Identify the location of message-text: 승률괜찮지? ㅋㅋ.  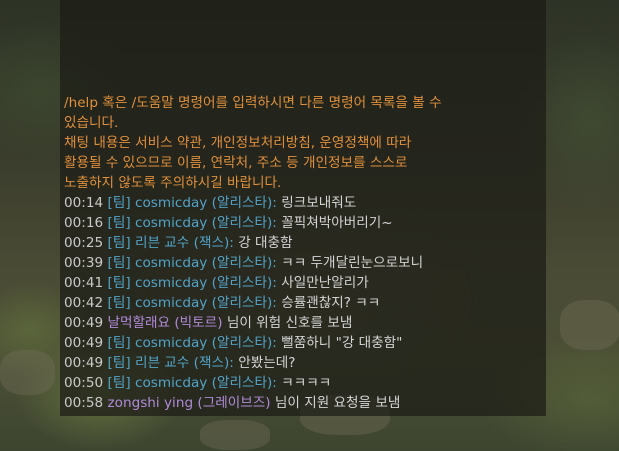
(331, 303).